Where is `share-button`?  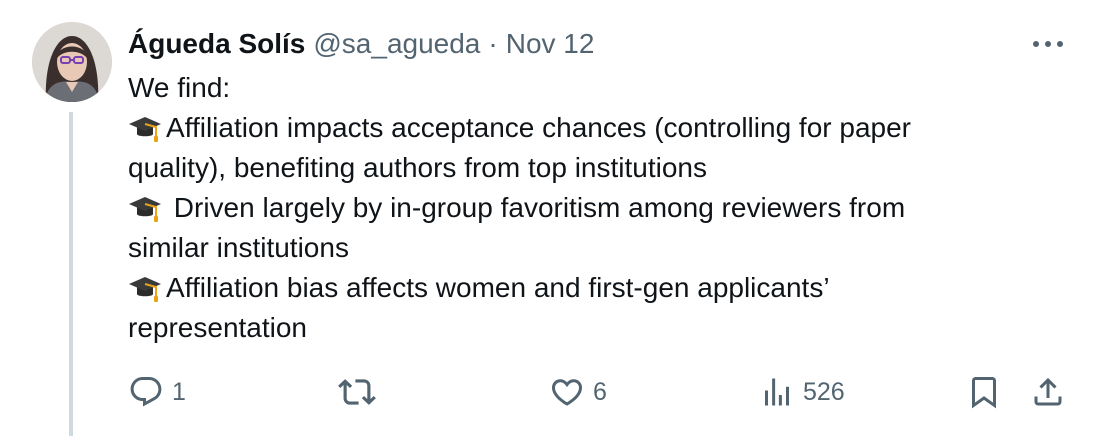
share-button is located at coordinates (1048, 392).